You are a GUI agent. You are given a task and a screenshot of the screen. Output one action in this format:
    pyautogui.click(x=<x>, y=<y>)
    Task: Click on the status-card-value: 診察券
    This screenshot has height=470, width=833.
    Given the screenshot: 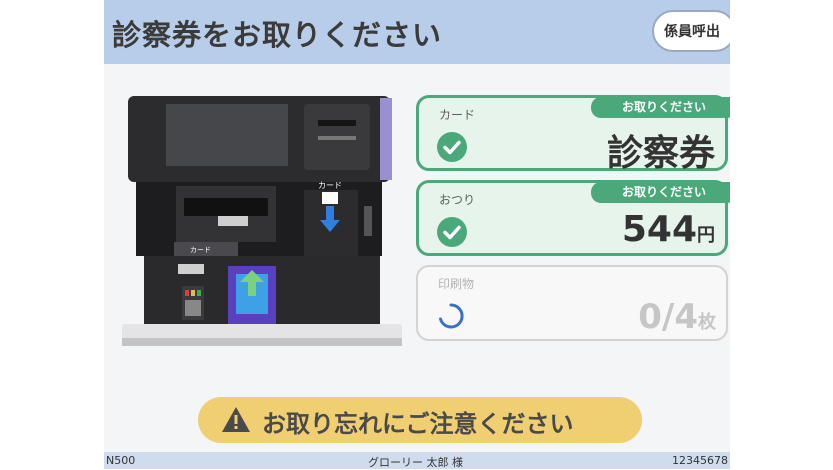 What is the action you would take?
    pyautogui.click(x=660, y=153)
    